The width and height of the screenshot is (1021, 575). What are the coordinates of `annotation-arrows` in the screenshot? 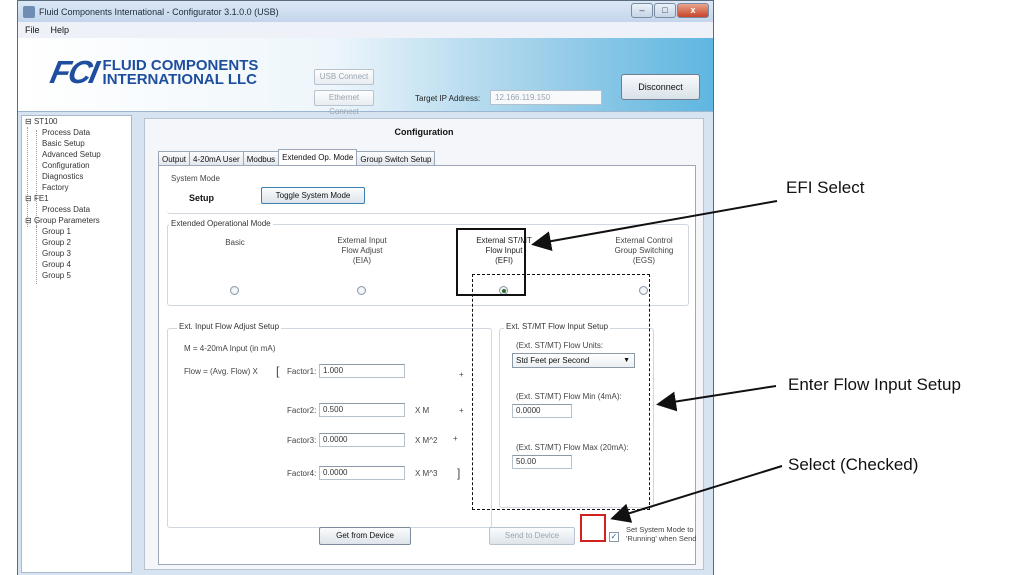 It's located at (657, 361).